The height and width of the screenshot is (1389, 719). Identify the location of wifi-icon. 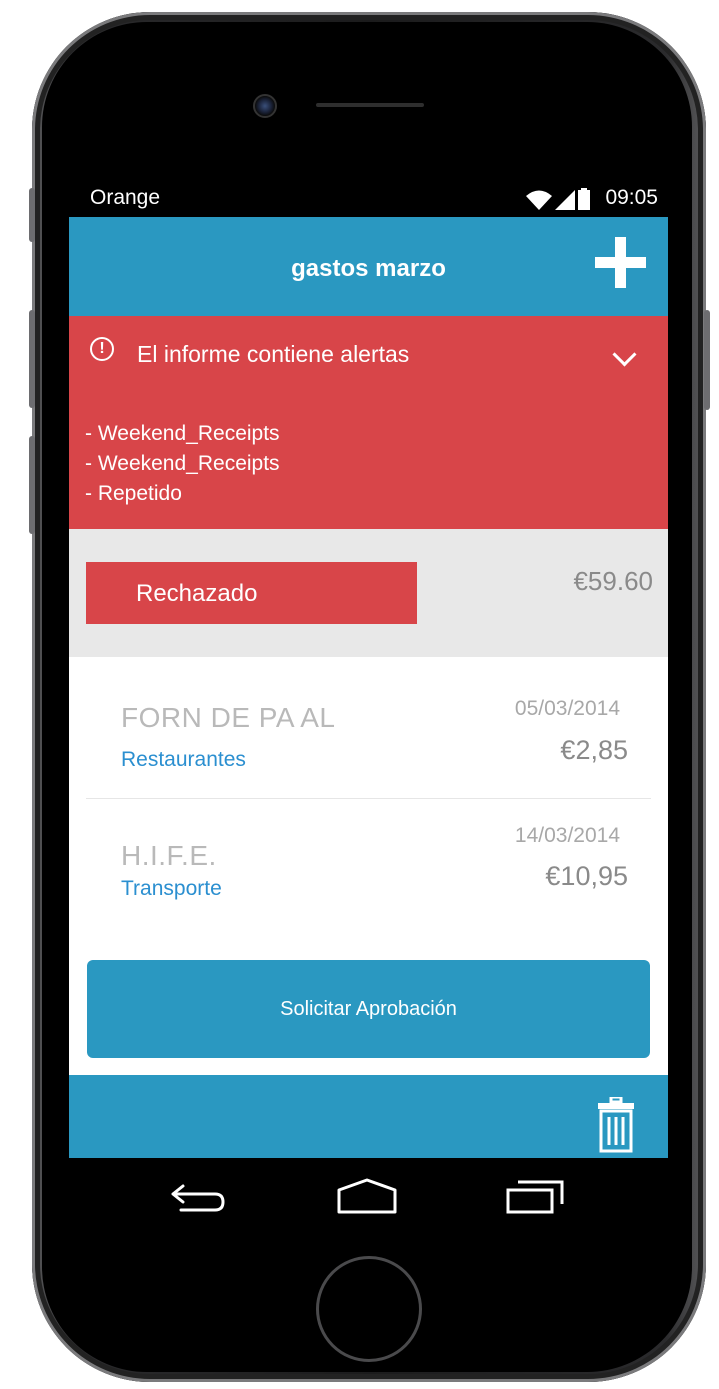
(539, 200).